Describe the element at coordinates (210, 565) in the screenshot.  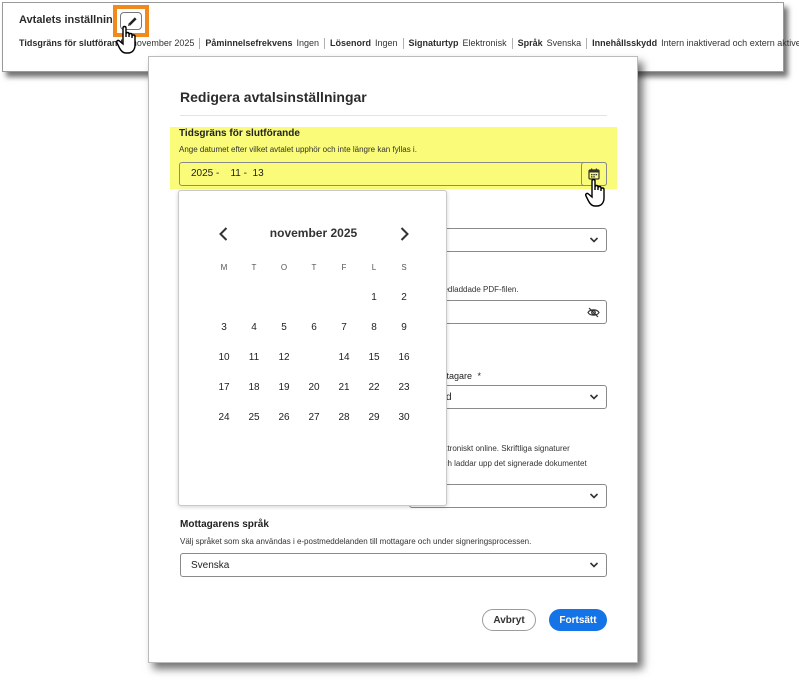
I see `language-value: Svenska` at that location.